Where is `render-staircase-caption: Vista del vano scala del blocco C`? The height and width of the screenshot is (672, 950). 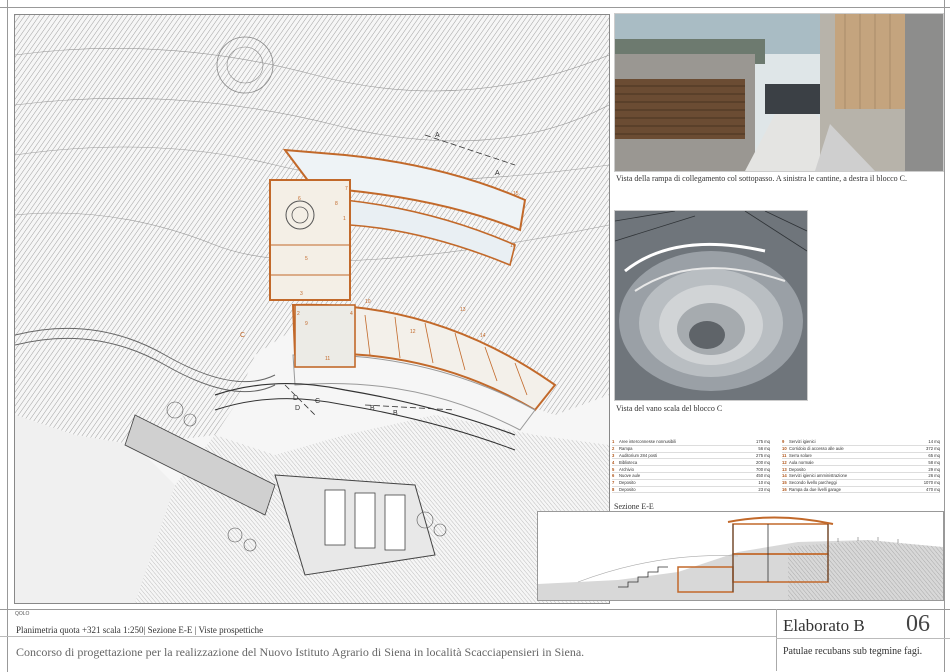 render-staircase-caption: Vista del vano scala del blocco C is located at coordinates (669, 408).